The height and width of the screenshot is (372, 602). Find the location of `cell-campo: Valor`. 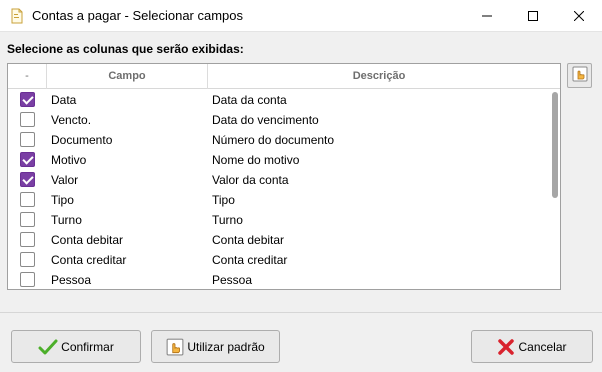

cell-campo: Valor is located at coordinates (65, 180).